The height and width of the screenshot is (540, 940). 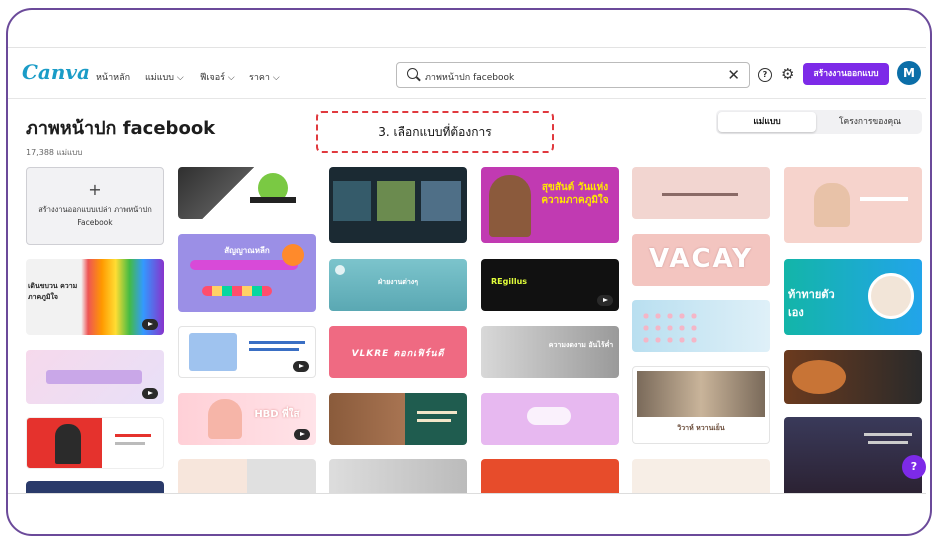 I want to click on template-title: ความงดงาม อันไร้ค่ำ, so click(x=581, y=345).